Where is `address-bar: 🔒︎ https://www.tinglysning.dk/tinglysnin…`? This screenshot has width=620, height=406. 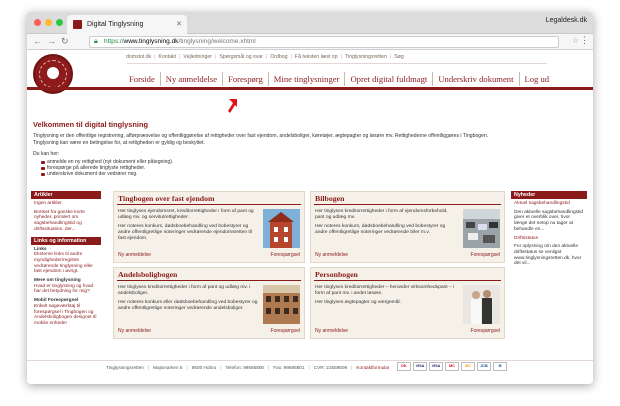
address-bar: 🔒︎ https://www.tinglysning.dk/tinglysnin… is located at coordinates (324, 42).